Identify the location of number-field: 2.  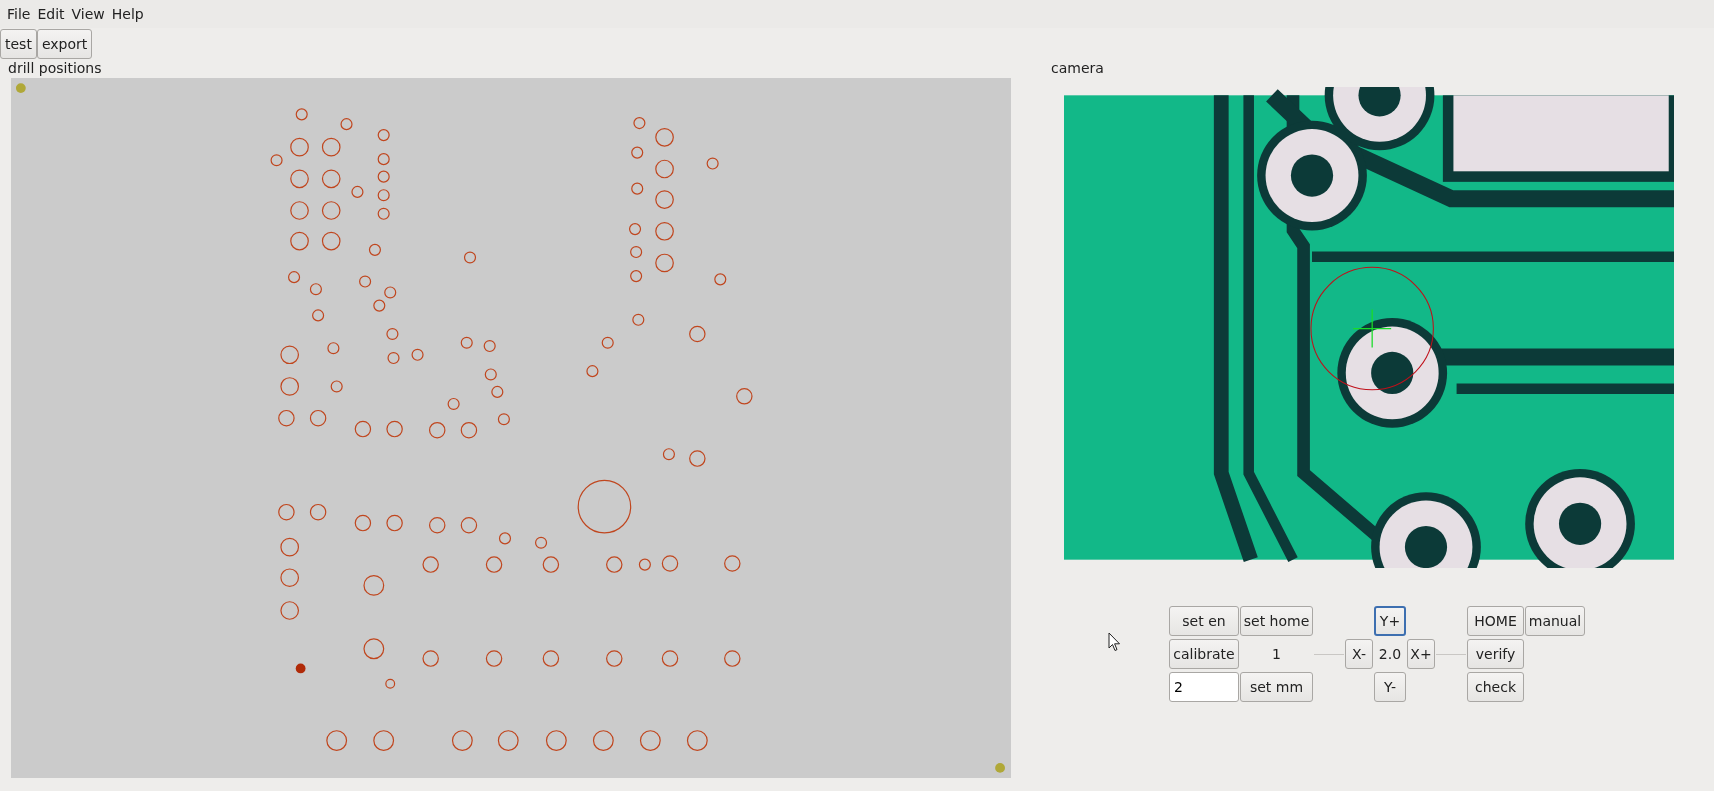
(1204, 687).